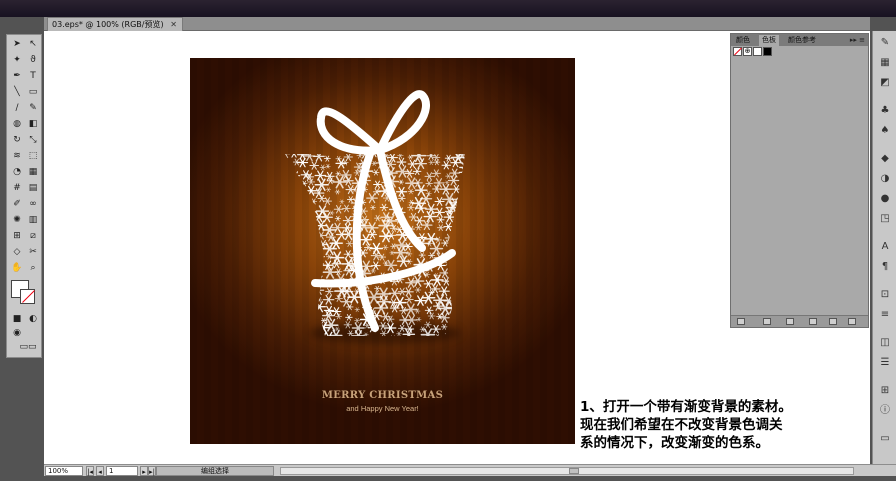 The height and width of the screenshot is (481, 896). I want to click on white-swatch, so click(757, 51).